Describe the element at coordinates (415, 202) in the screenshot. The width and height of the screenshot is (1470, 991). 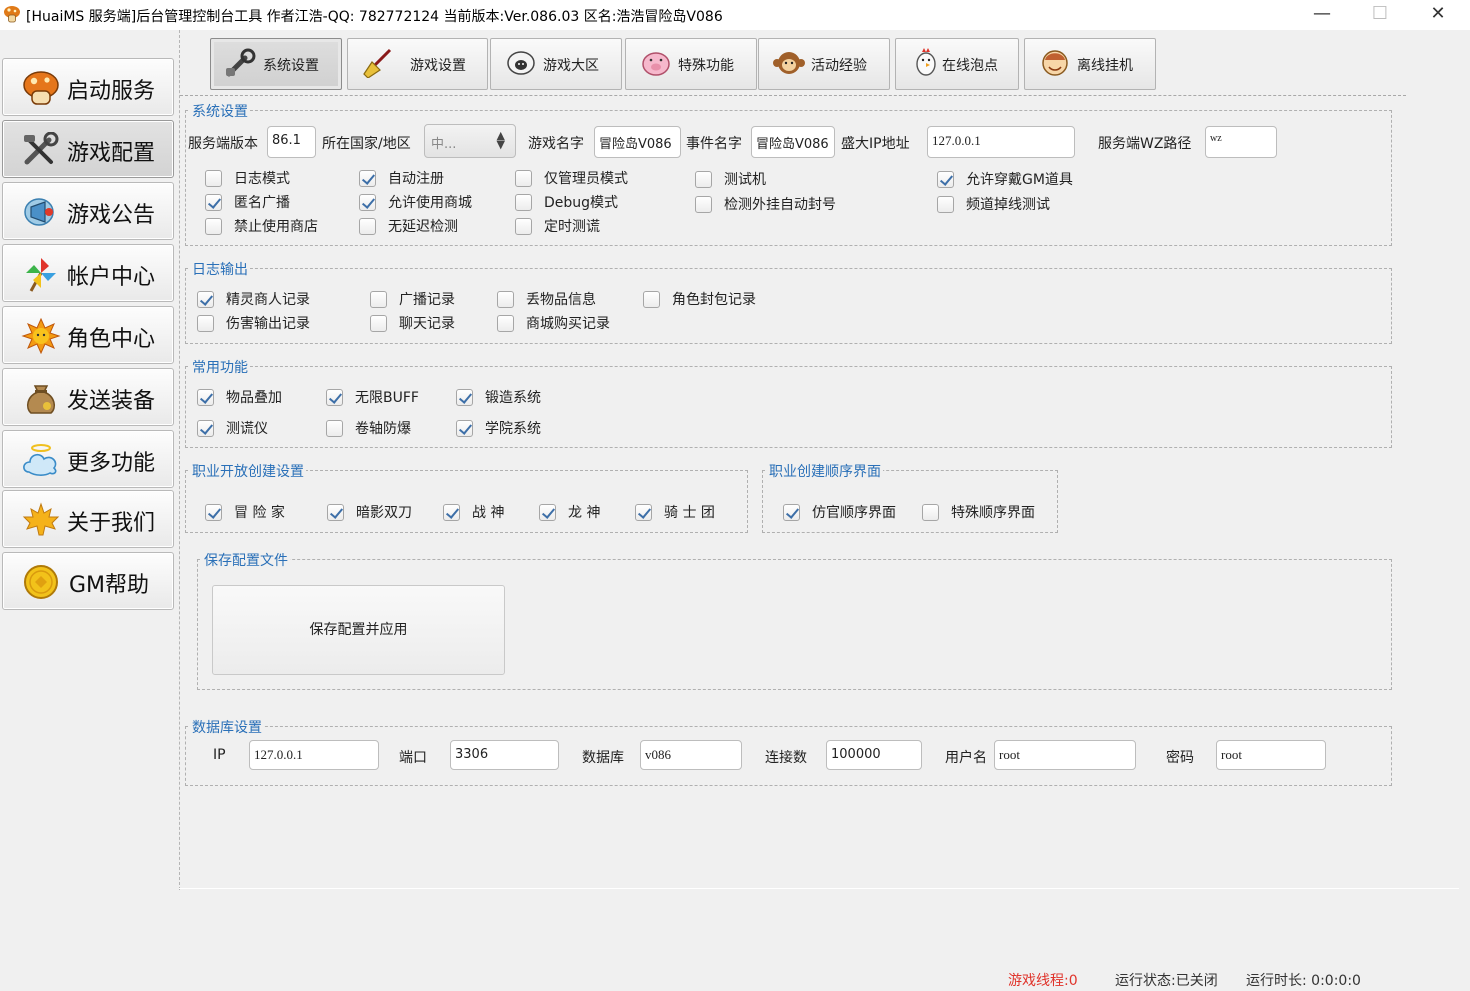
I see `checkbox-allow-cash-shop: 允许使用商城` at that location.